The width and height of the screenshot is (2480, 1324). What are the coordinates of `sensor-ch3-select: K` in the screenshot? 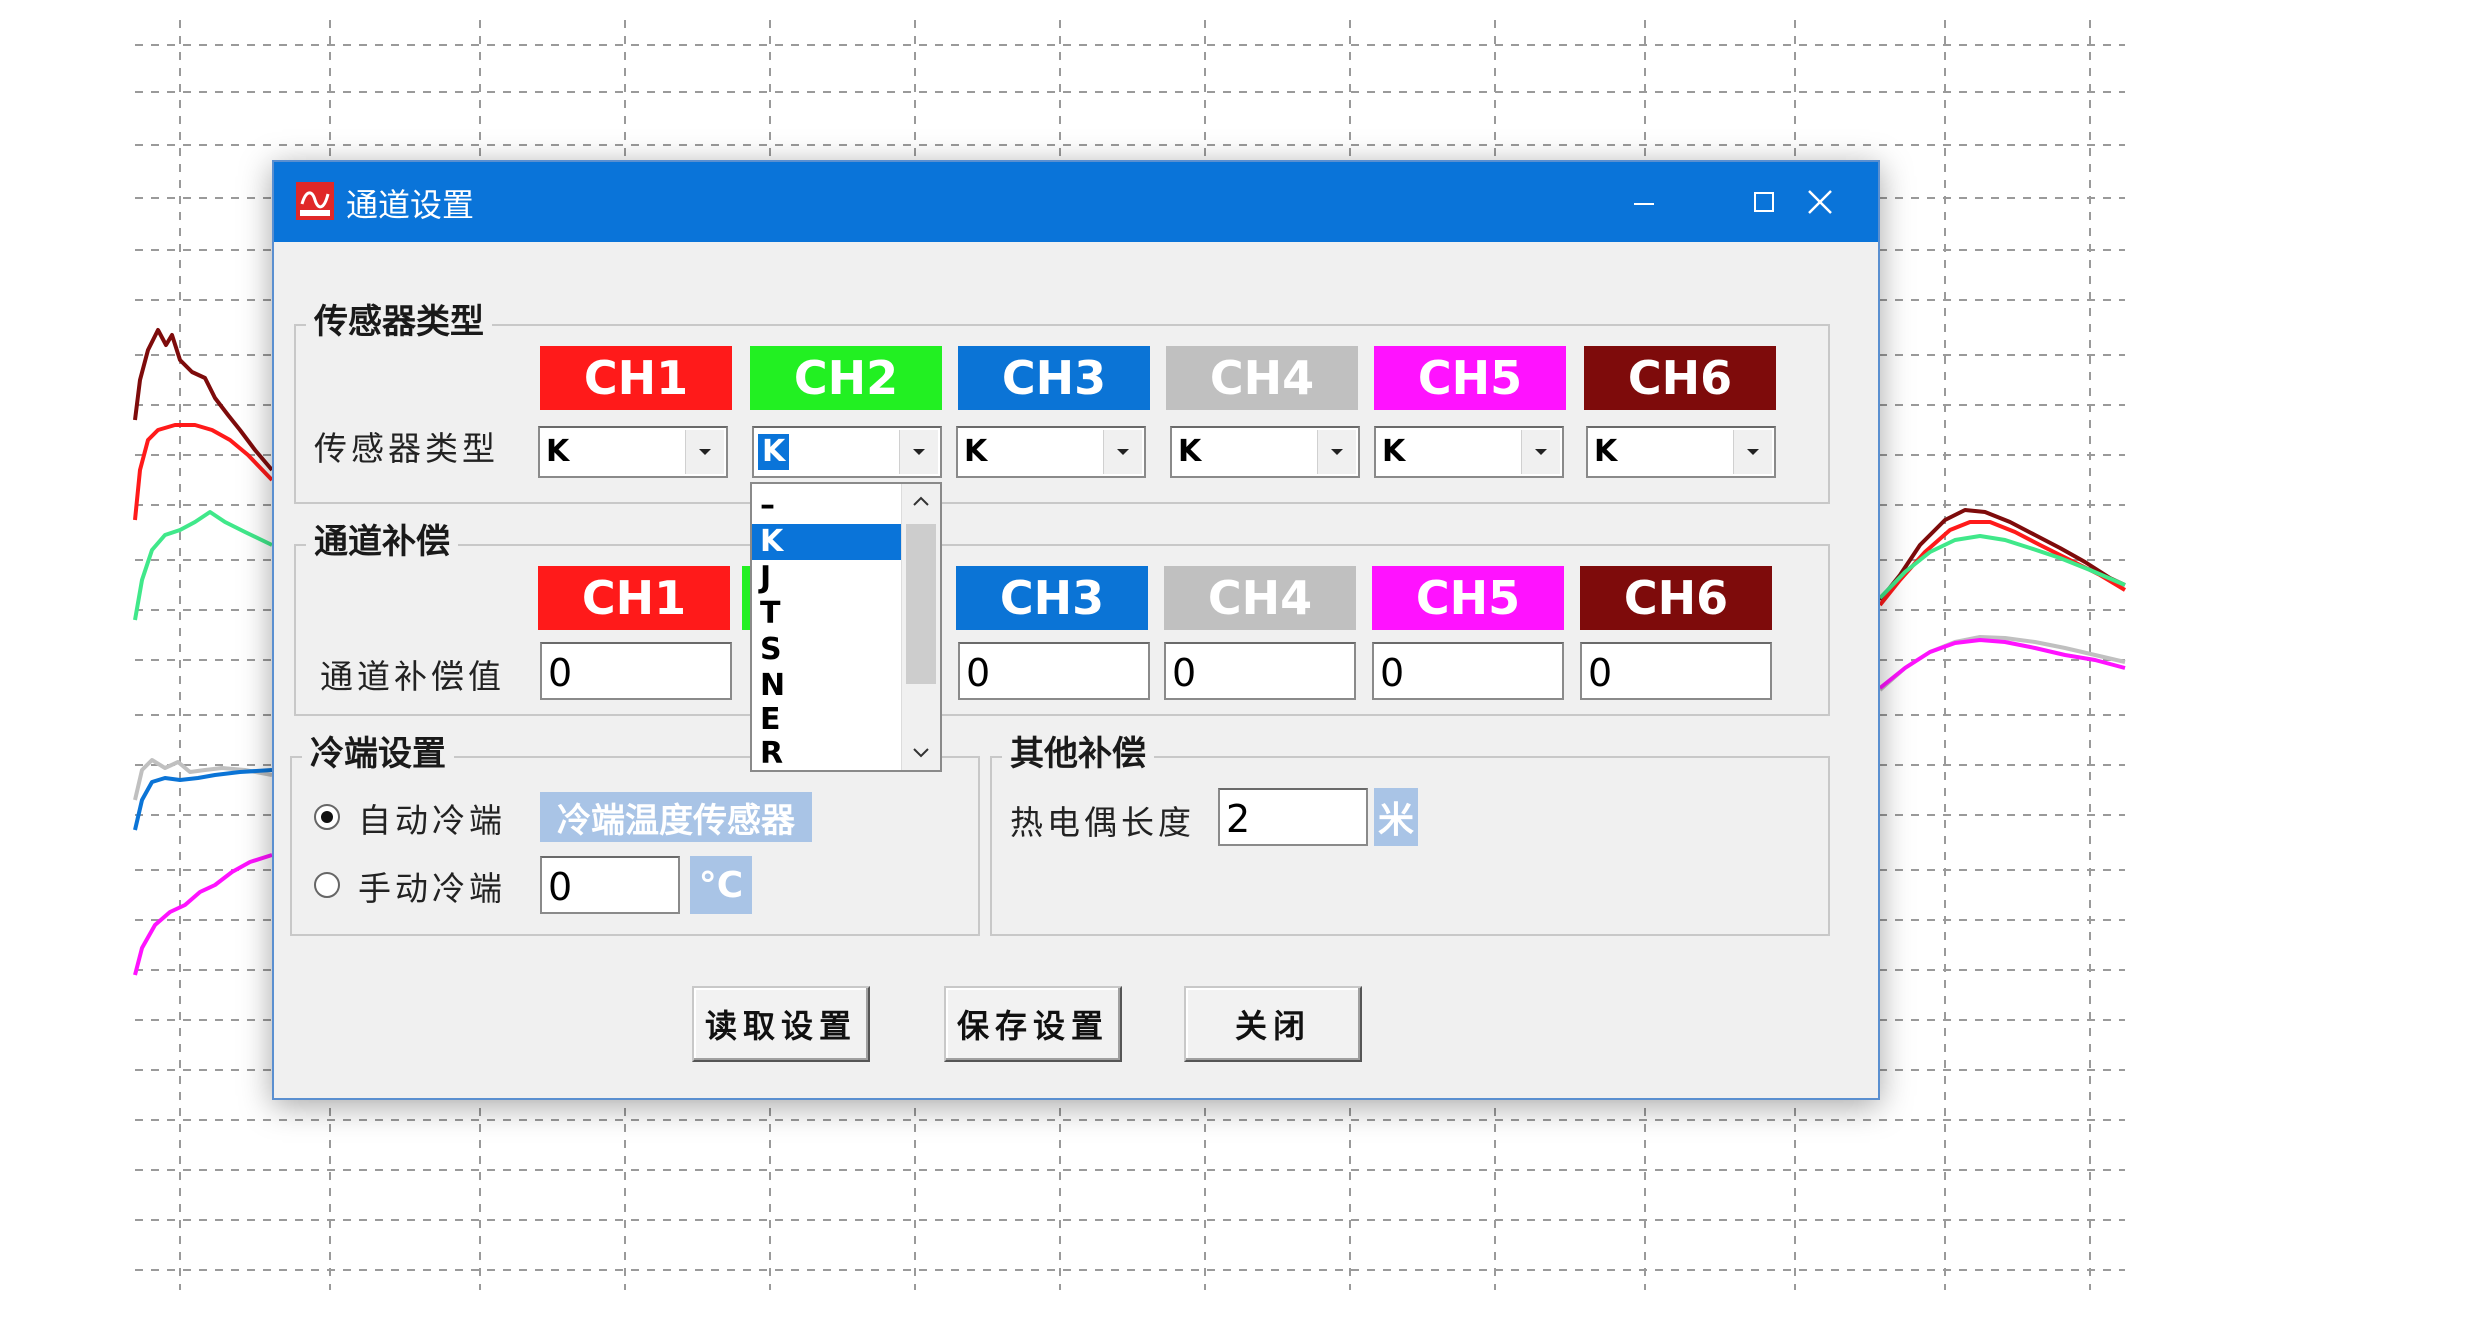 It's located at (1051, 452).